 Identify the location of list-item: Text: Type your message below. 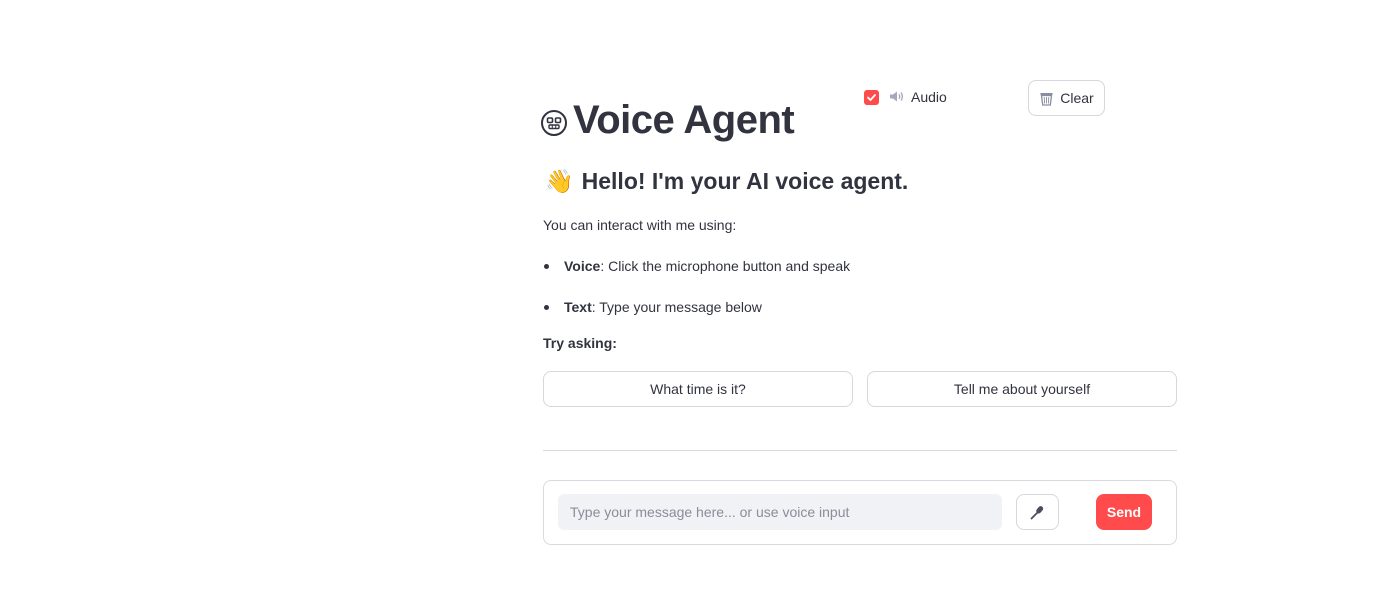
(696, 317).